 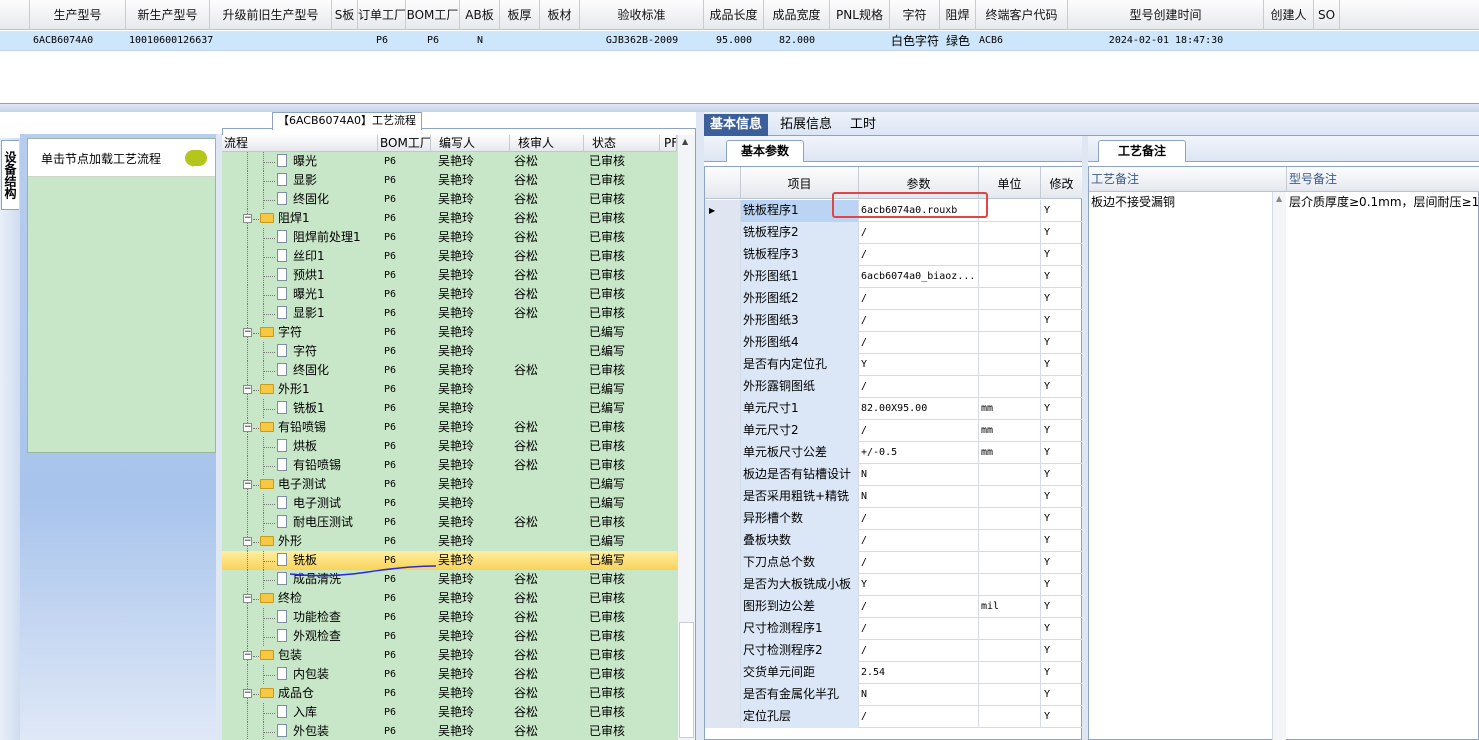 What do you see at coordinates (449, 389) in the screenshot?
I see `tree-group-row: − 外形1 P6 吴艳玲 已编写` at bounding box center [449, 389].